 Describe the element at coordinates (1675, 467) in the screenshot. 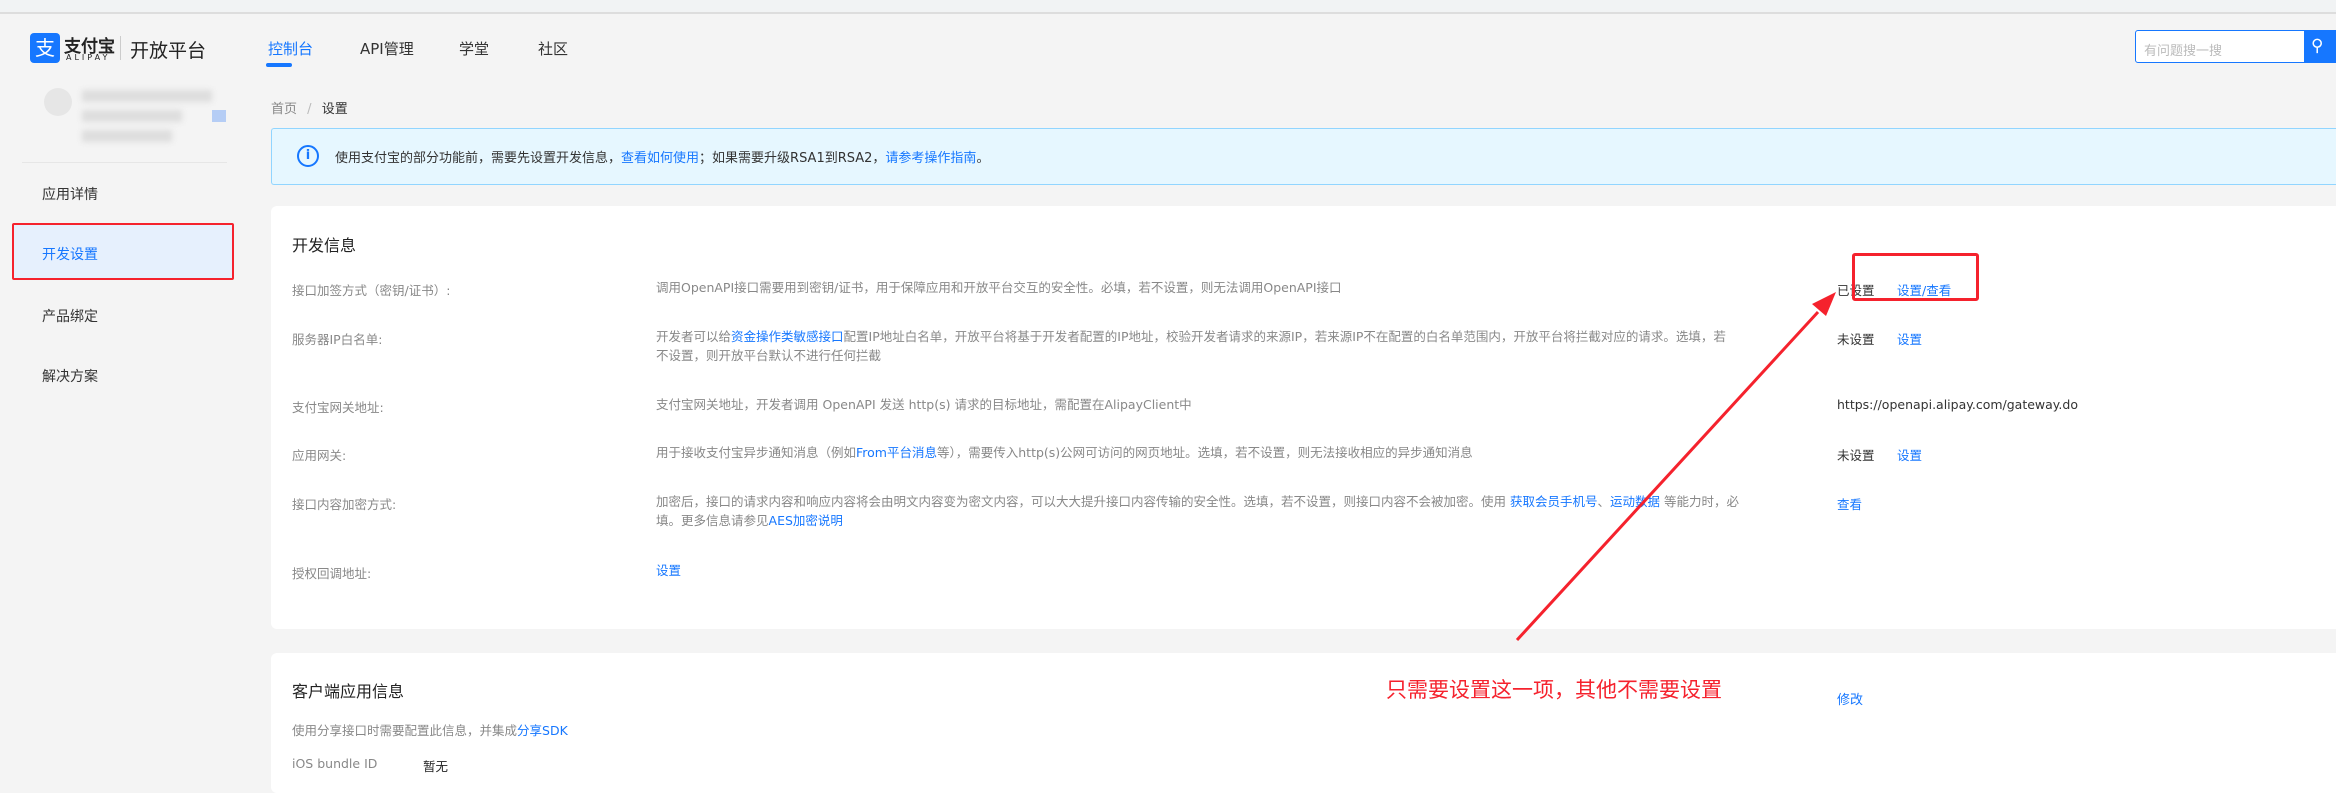

I see `annotation-arrow-icon` at that location.